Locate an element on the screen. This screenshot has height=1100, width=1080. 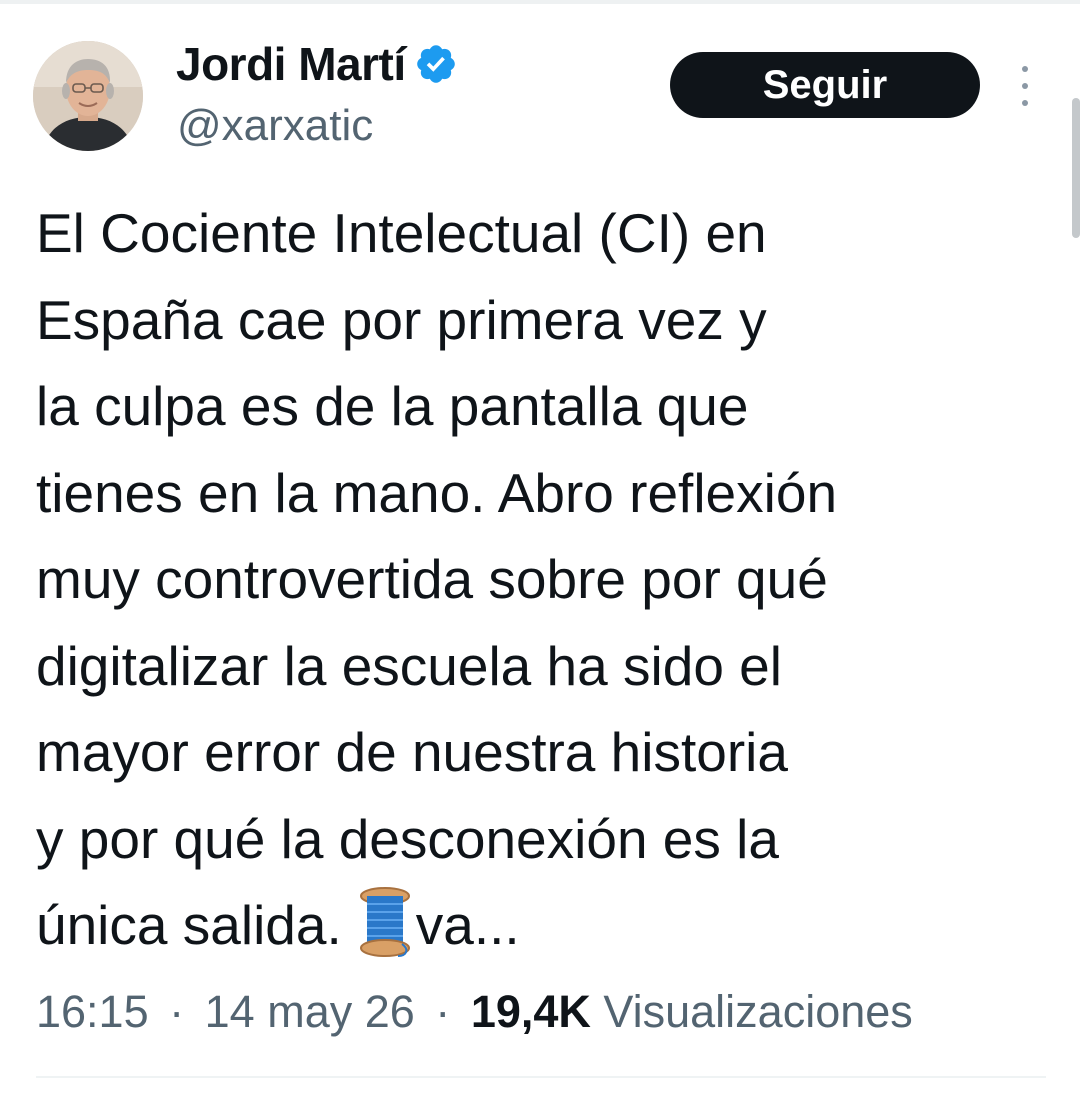
bottom-divider is located at coordinates (541, 1077).